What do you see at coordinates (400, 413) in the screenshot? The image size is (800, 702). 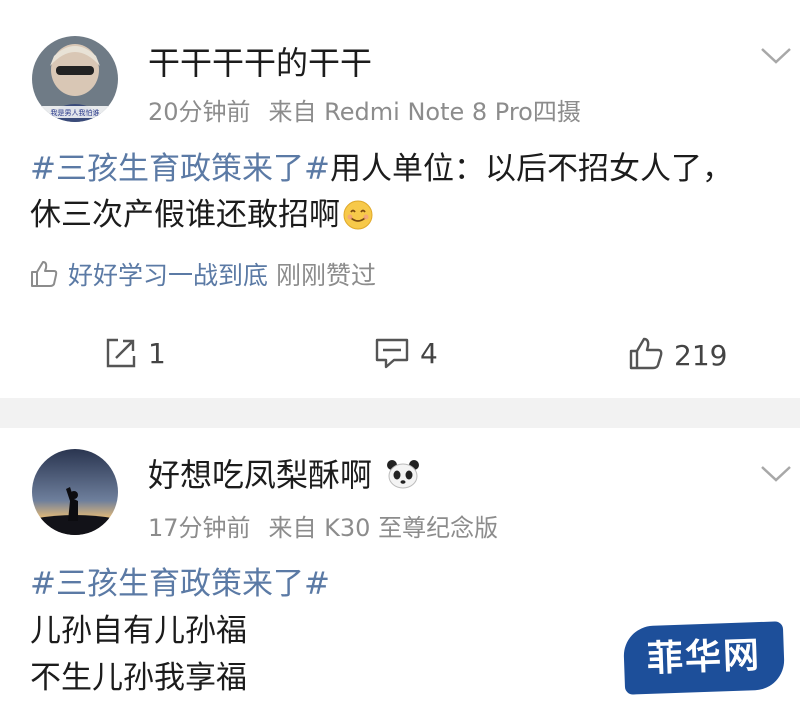 I see `post-divider` at bounding box center [400, 413].